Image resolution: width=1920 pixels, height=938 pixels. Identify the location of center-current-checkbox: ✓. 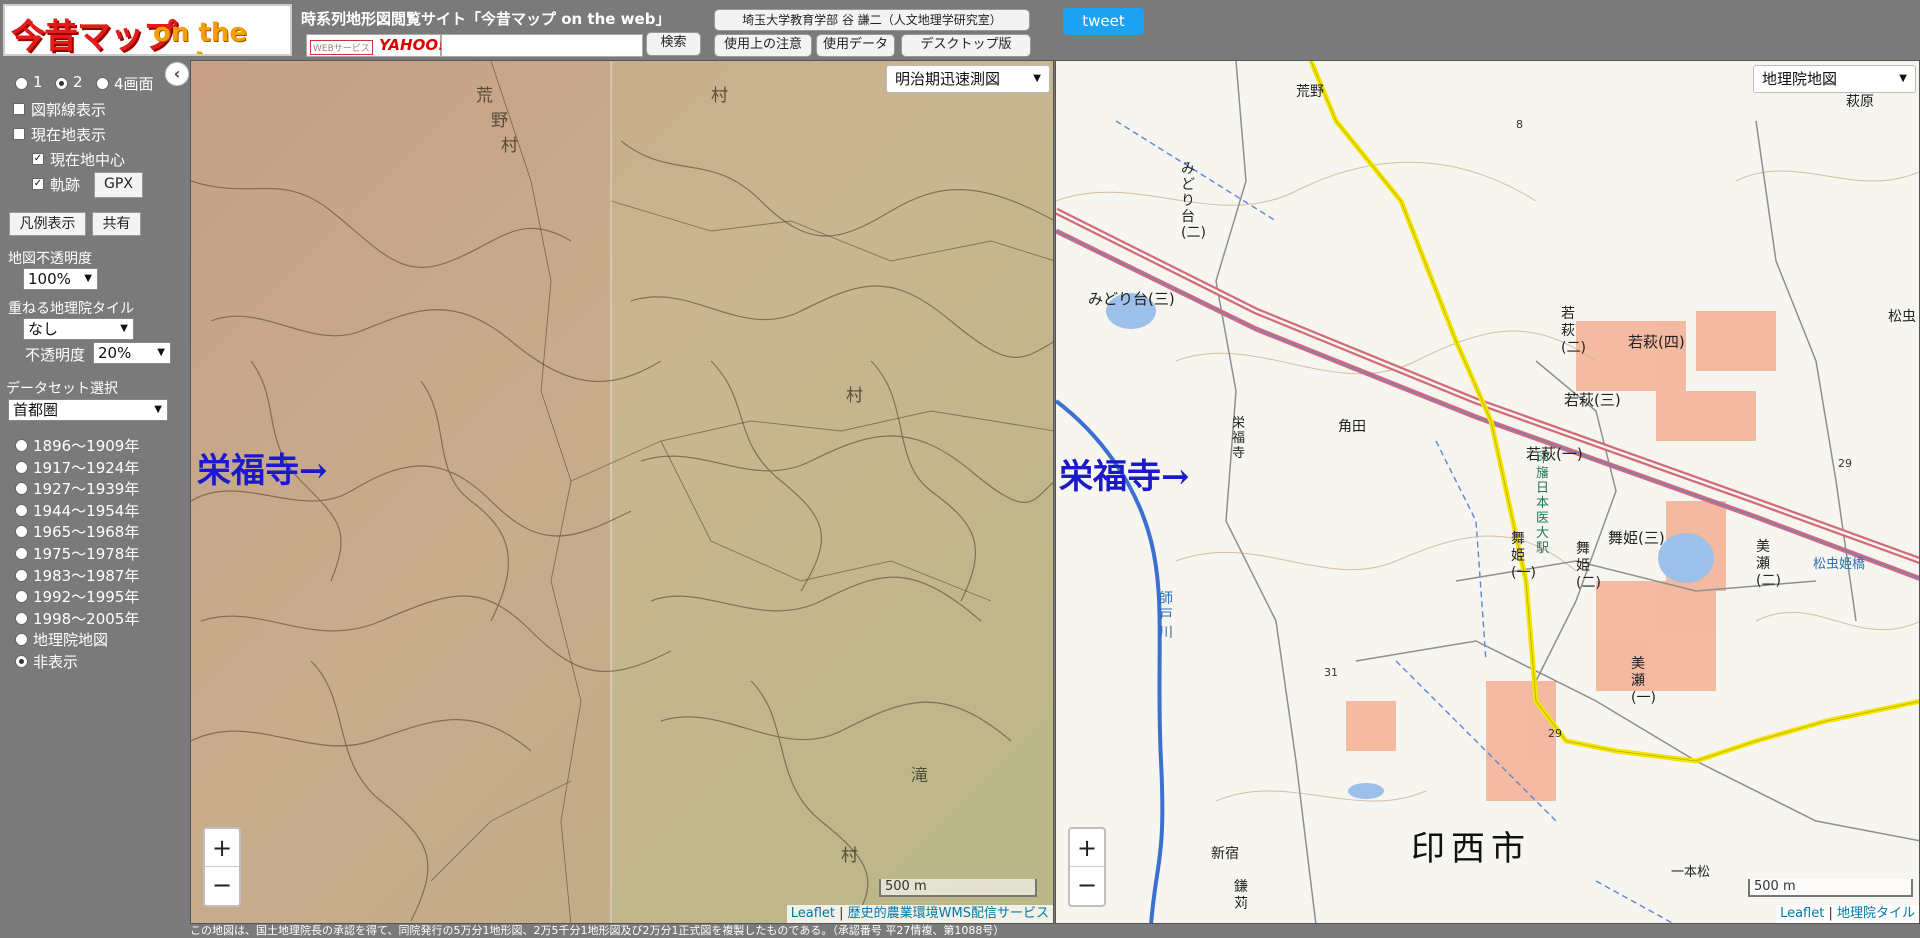
(38, 159).